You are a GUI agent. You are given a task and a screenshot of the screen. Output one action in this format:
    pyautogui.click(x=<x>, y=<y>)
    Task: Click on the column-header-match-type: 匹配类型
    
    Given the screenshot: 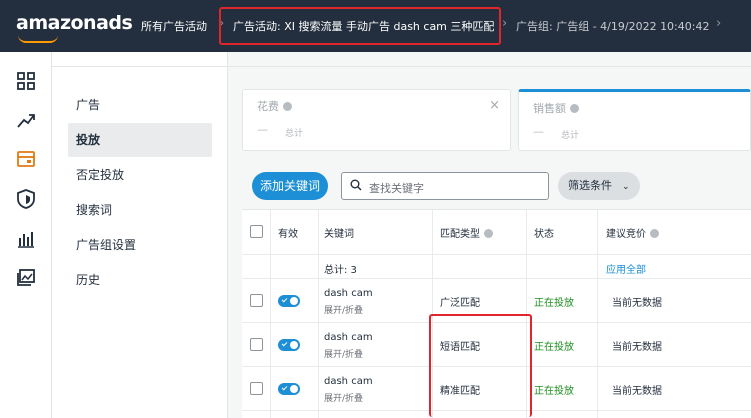 What is the action you would take?
    pyautogui.click(x=466, y=232)
    